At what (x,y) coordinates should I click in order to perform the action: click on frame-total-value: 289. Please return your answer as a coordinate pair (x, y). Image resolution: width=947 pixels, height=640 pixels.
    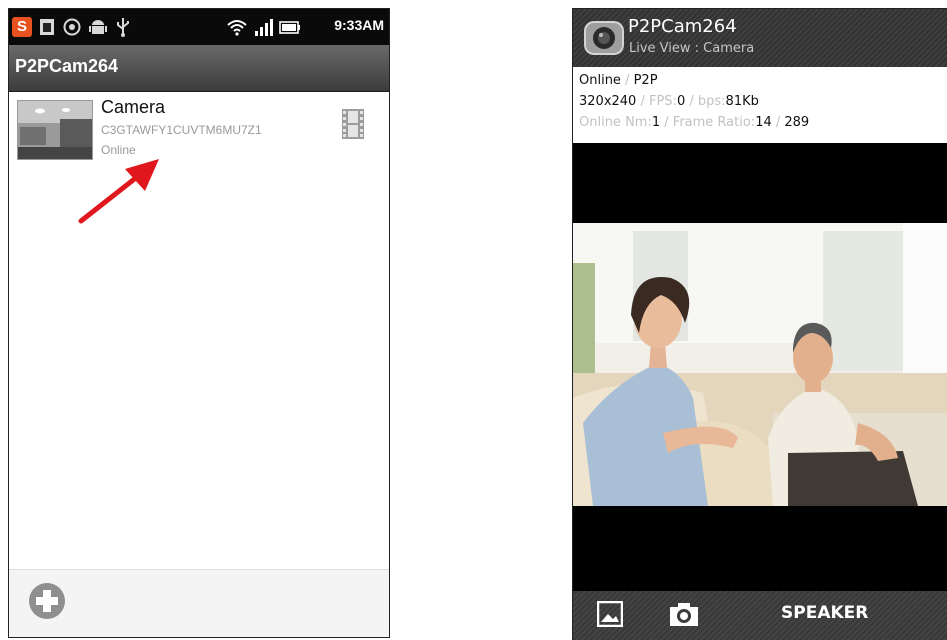
    Looking at the image, I should click on (797, 122).